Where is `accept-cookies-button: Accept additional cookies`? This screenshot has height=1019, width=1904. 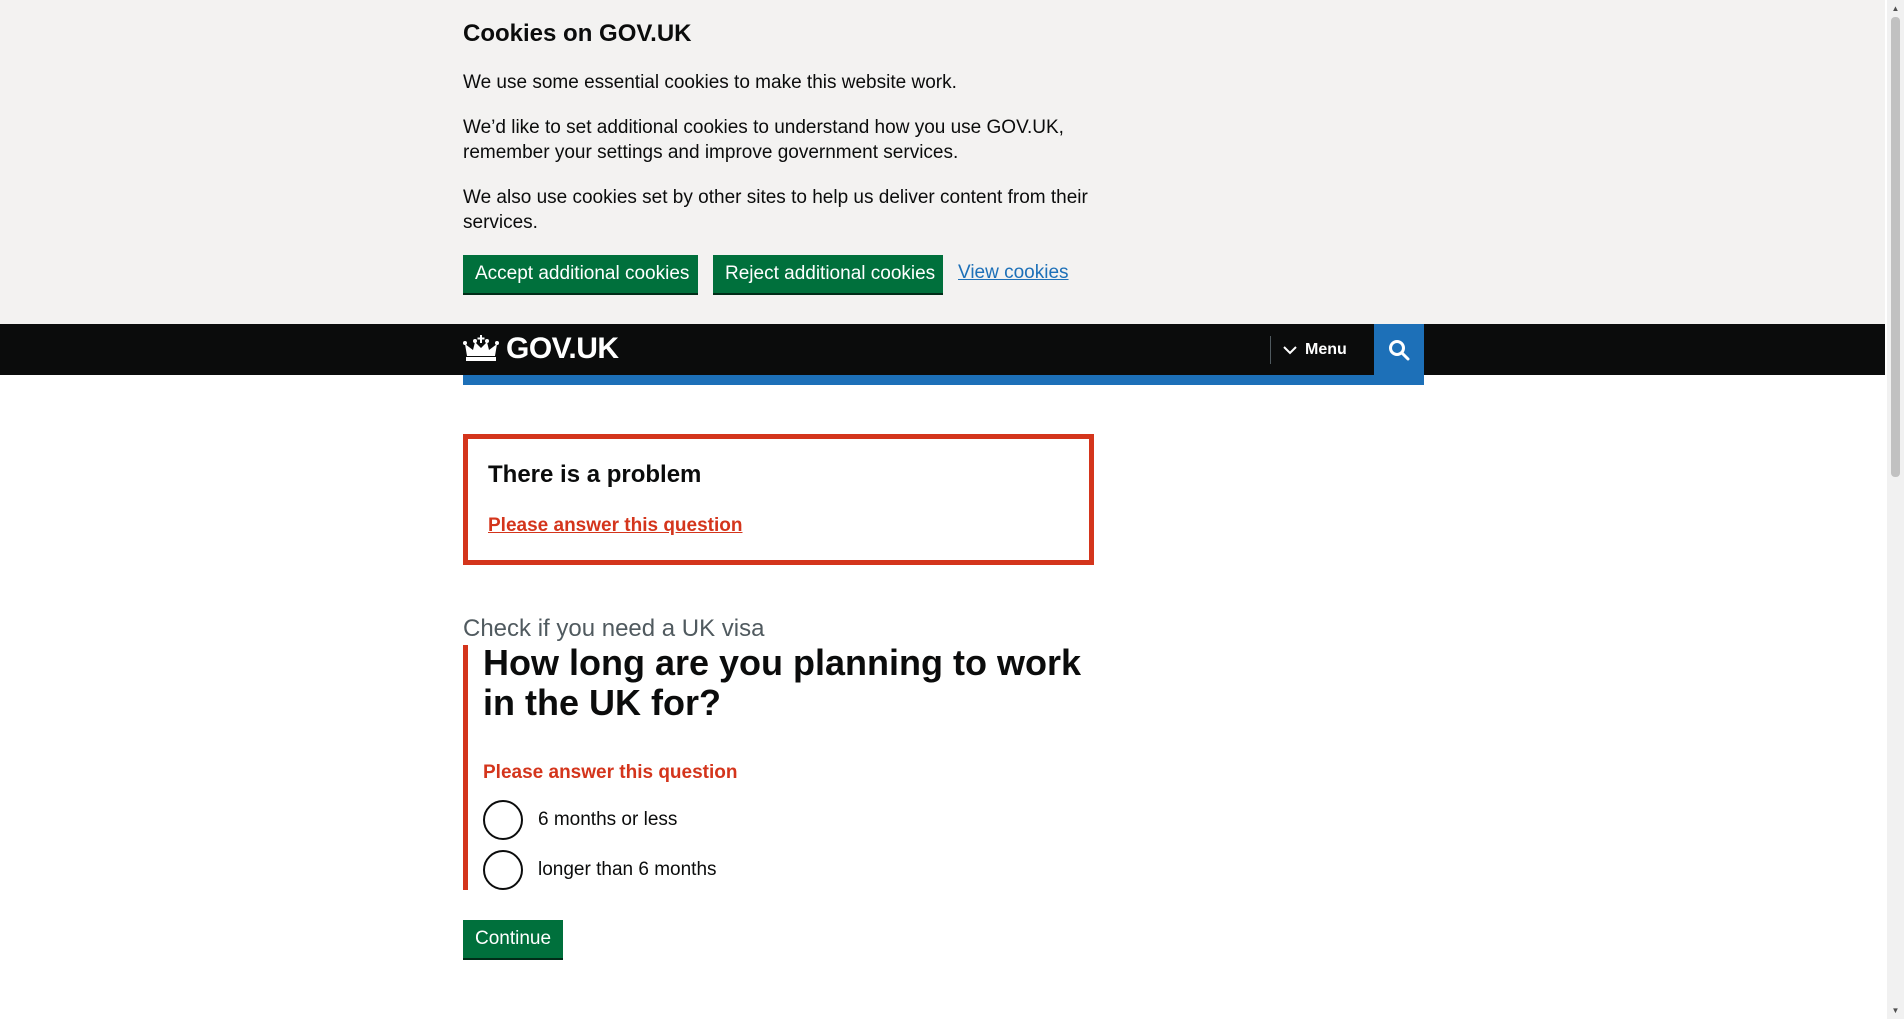 accept-cookies-button: Accept additional cookies is located at coordinates (580, 274).